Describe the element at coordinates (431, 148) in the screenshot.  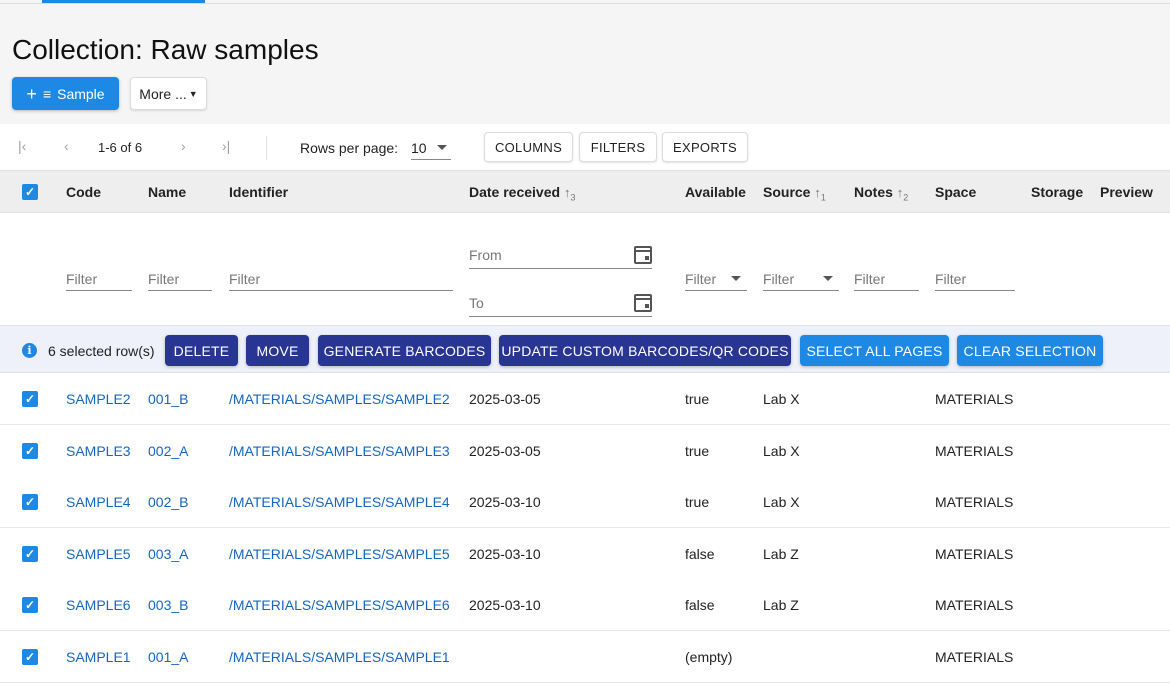
I see `rows-per-page-select: 10` at that location.